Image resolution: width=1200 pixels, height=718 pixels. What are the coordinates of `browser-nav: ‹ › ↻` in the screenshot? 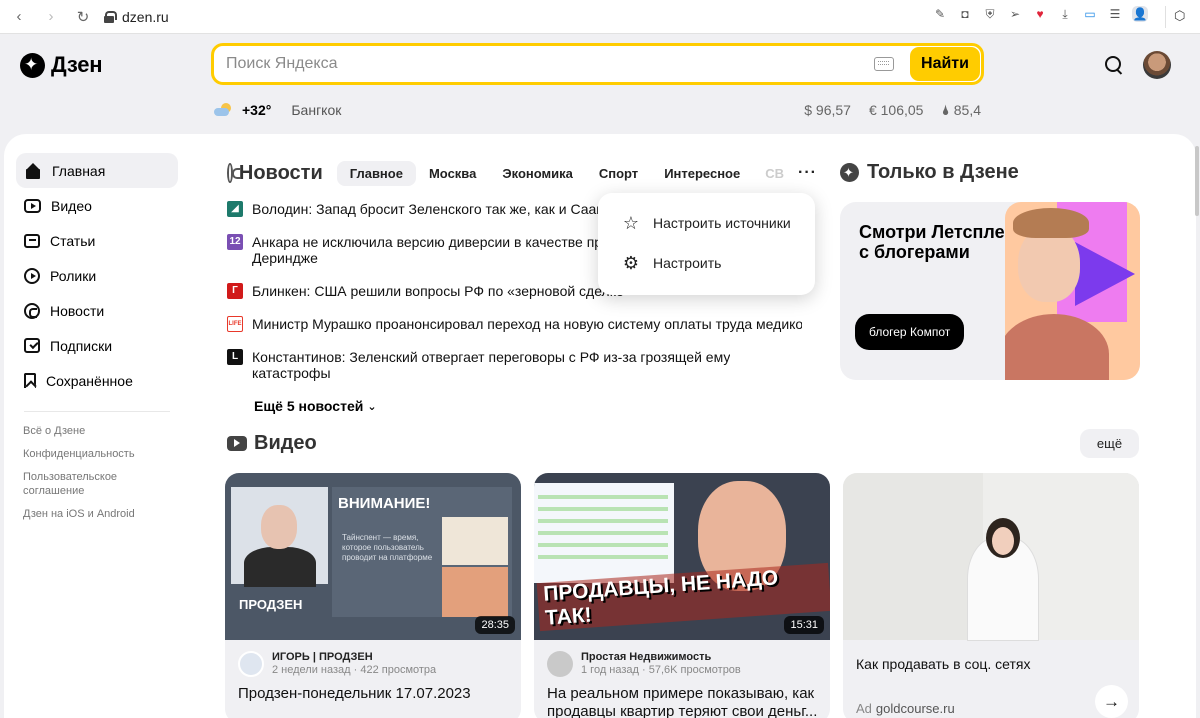 It's located at (51, 17).